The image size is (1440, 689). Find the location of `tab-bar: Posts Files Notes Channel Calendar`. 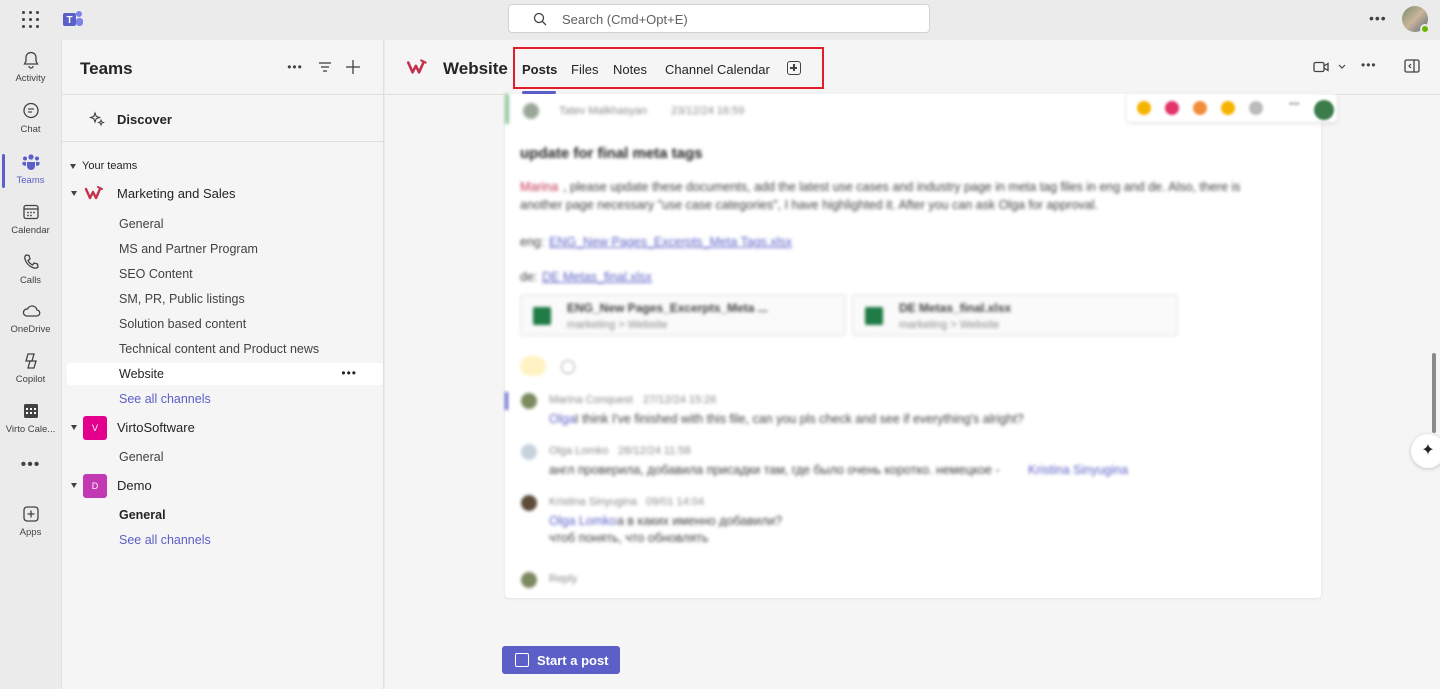

tab-bar: Posts Files Notes Channel Calendar is located at coordinates (668, 68).